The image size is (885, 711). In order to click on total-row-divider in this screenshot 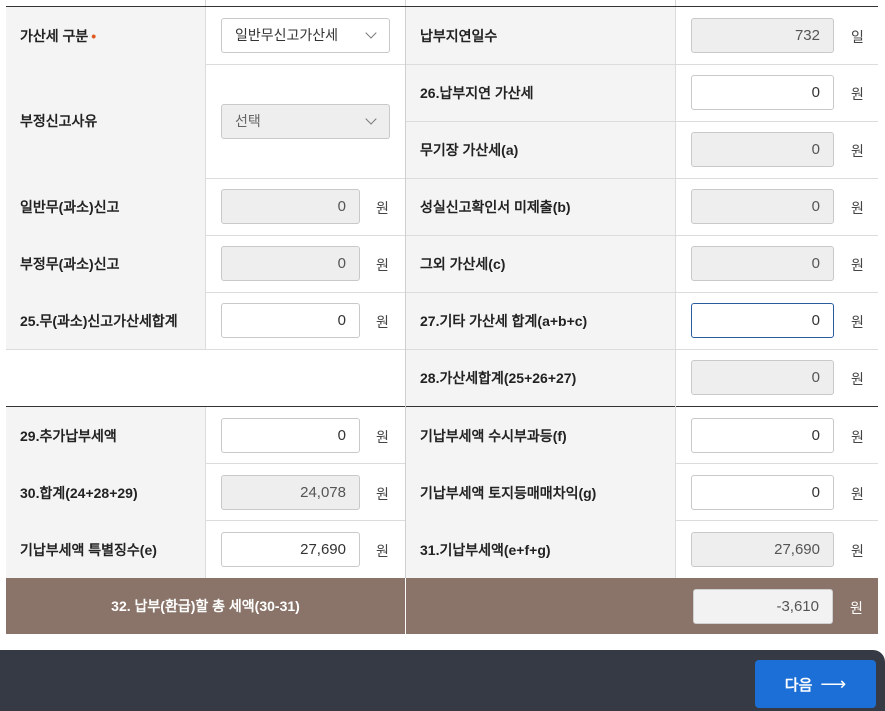, I will do `click(405, 606)`.